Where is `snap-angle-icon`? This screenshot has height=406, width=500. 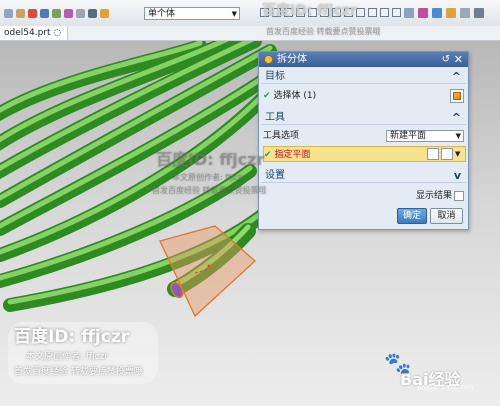 snap-angle-icon is located at coordinates (300, 12).